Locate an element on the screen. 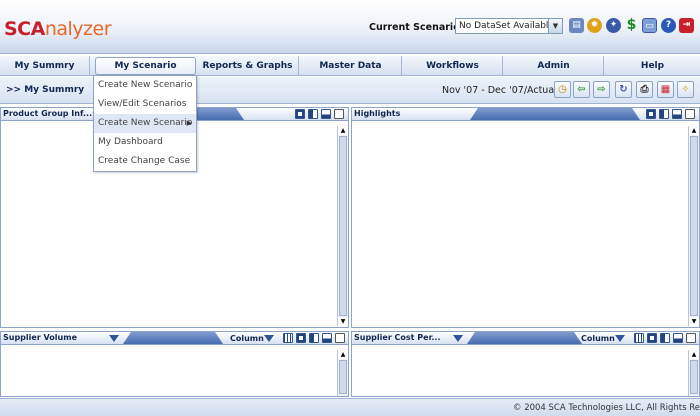 The width and height of the screenshot is (700, 416). chevron-down-icon: ▼ is located at coordinates (555, 26).